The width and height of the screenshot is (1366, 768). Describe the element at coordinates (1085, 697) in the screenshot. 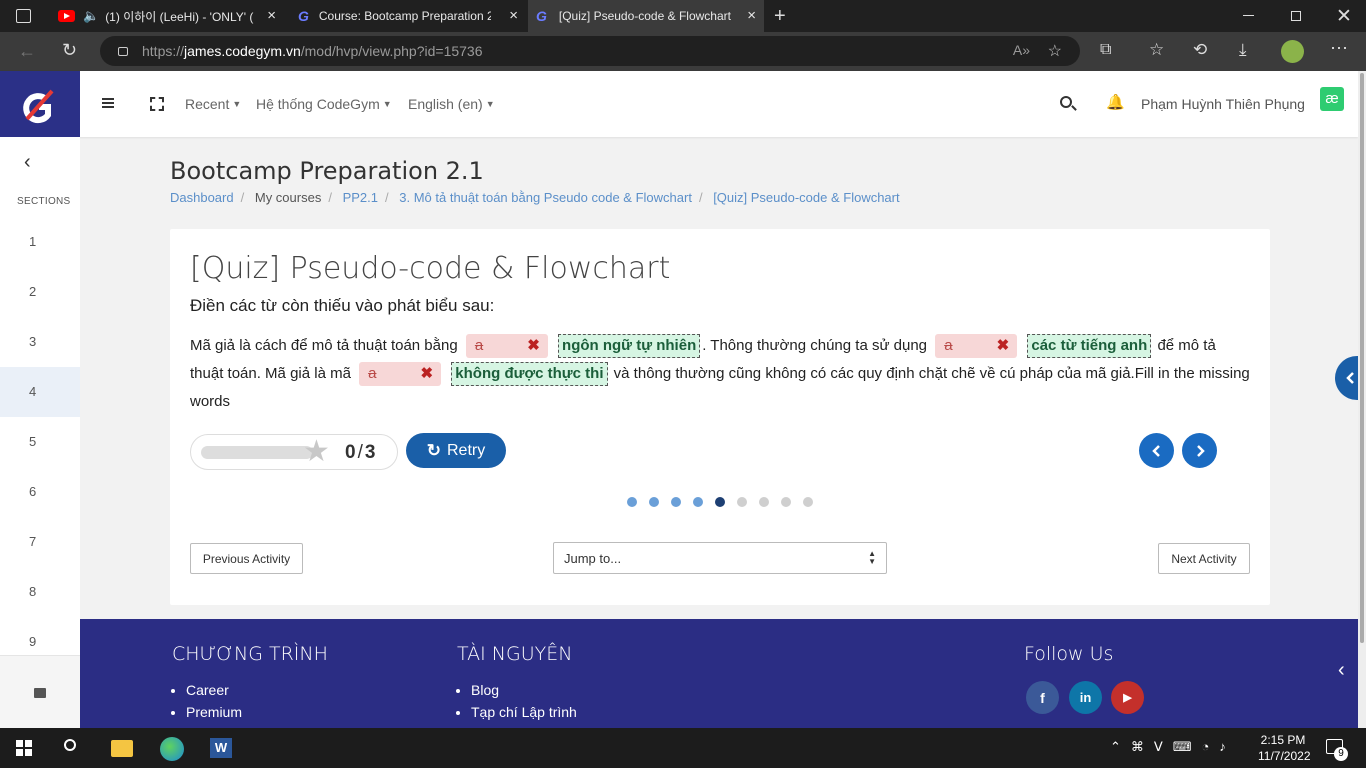

I see `linkedin-icon: in` at that location.